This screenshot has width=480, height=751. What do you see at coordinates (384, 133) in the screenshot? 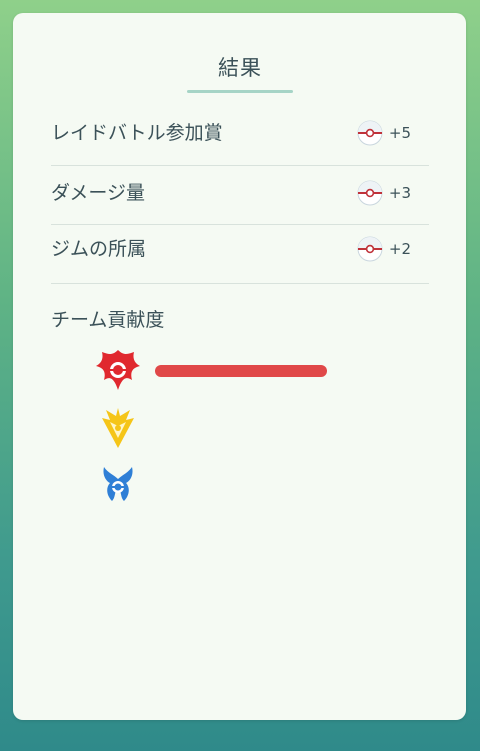
I see `reward-value: +5` at bounding box center [384, 133].